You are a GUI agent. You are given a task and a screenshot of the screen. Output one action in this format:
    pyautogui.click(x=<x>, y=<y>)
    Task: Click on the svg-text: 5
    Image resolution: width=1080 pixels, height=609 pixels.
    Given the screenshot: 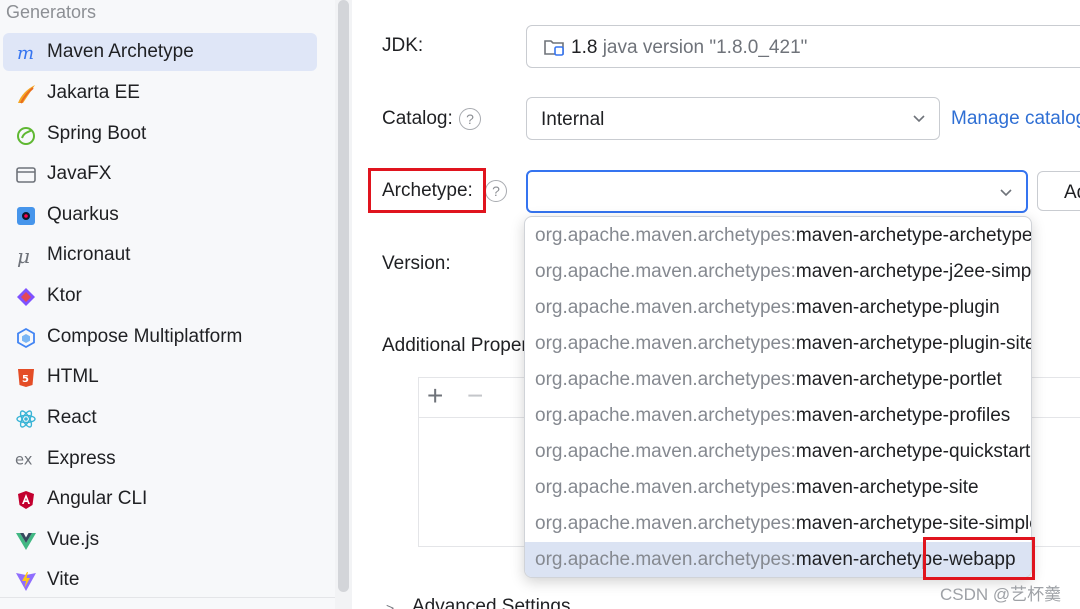 What is the action you would take?
    pyautogui.click(x=25, y=379)
    